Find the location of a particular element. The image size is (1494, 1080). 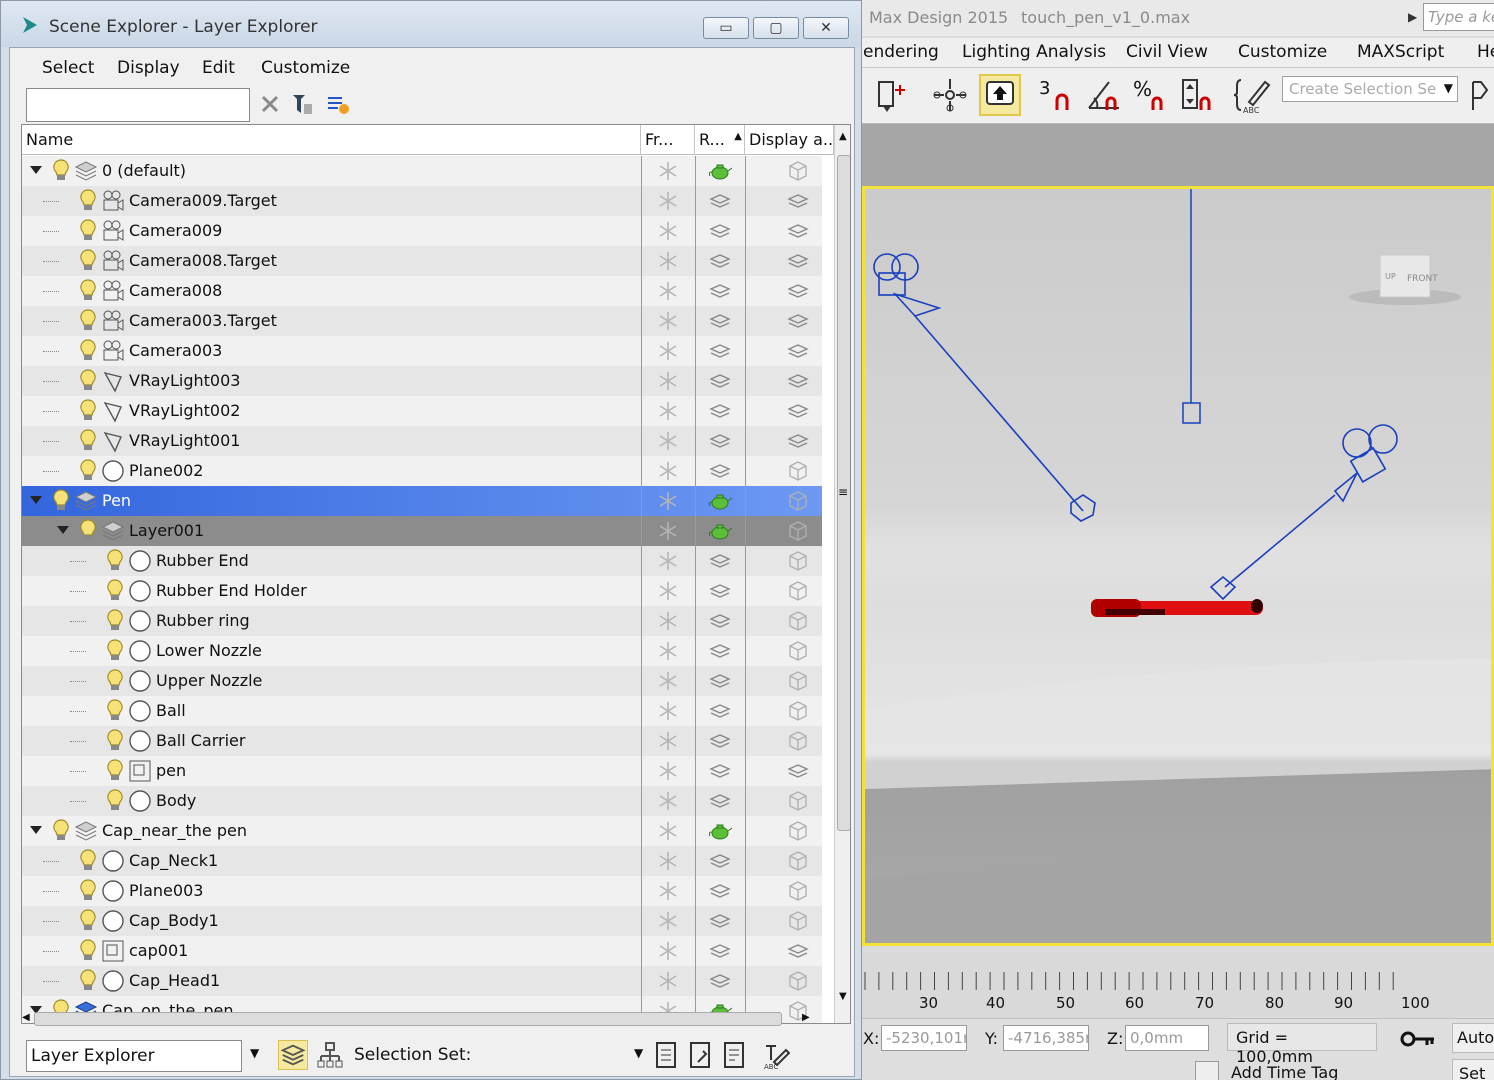

pivot-icon is located at coordinates (950, 95).